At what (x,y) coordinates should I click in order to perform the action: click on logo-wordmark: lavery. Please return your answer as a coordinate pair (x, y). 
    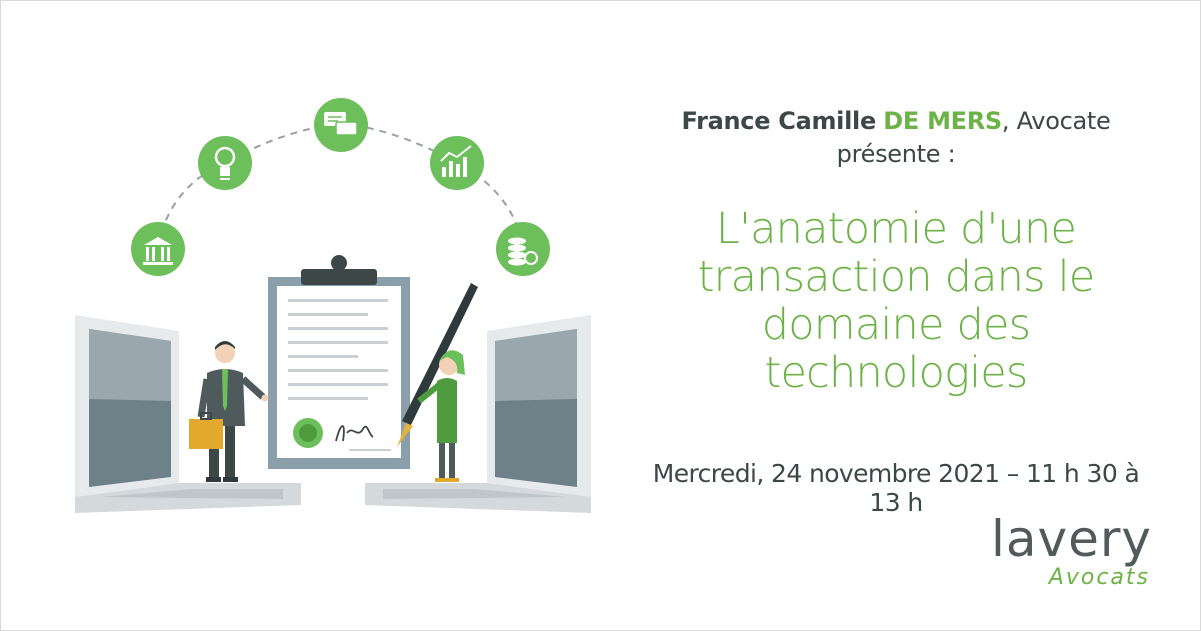
    Looking at the image, I should click on (1071, 539).